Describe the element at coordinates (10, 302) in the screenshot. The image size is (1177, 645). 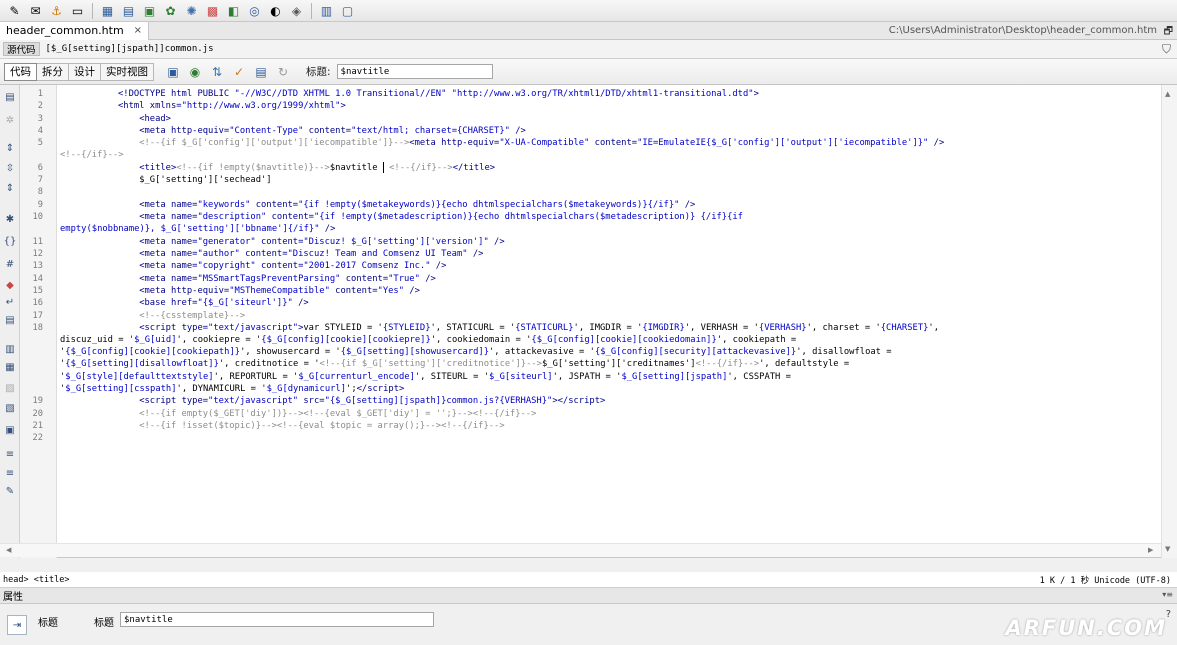
I see `word-wrap-icon: ↵` at that location.